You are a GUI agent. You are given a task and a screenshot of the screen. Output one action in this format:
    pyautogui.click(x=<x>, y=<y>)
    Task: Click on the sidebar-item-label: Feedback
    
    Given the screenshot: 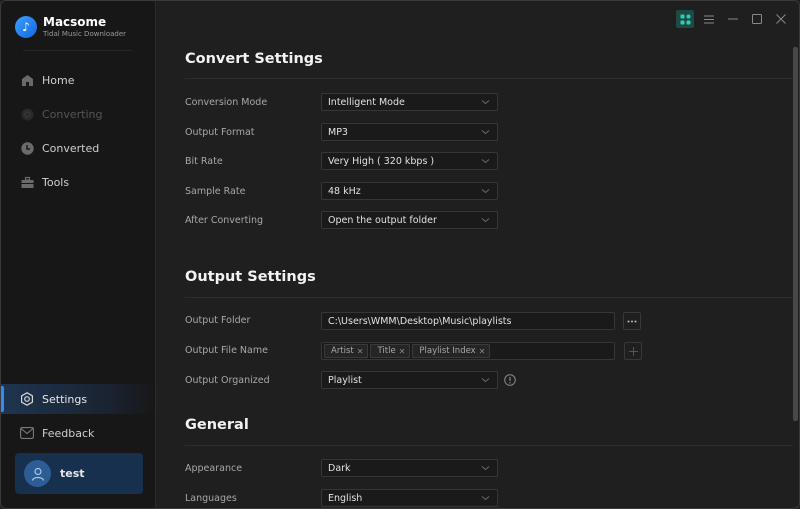 What is the action you would take?
    pyautogui.click(x=68, y=433)
    